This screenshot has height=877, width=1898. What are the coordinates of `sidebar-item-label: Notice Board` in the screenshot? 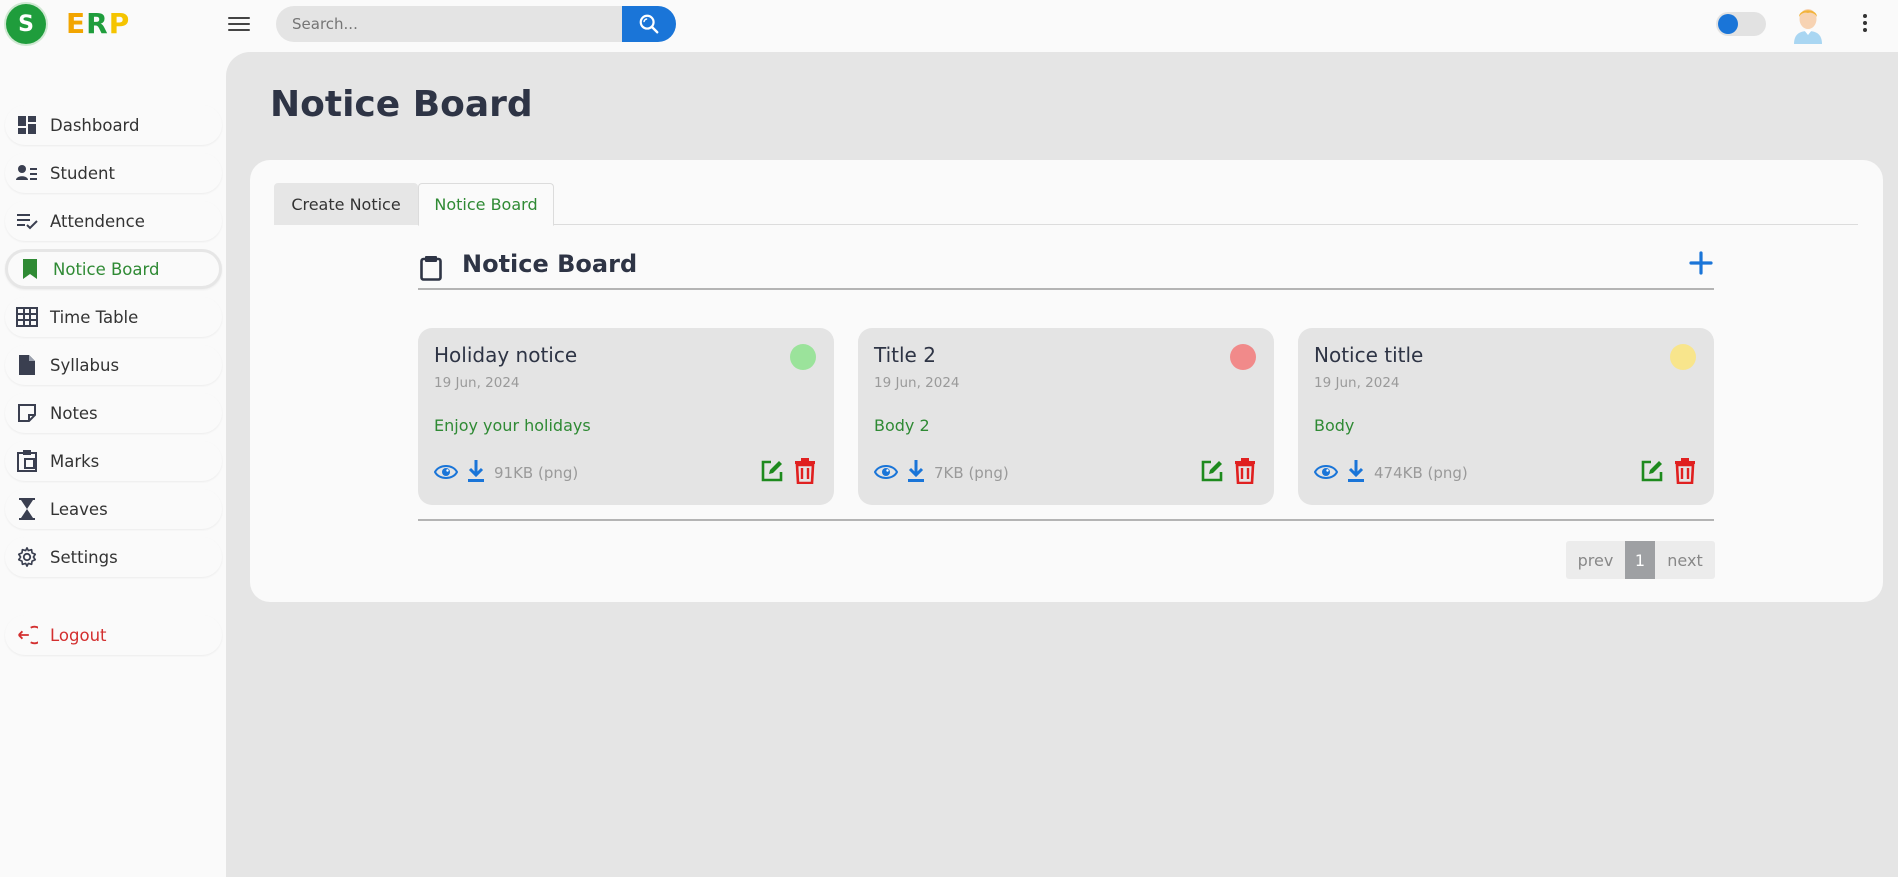 It's located at (106, 269).